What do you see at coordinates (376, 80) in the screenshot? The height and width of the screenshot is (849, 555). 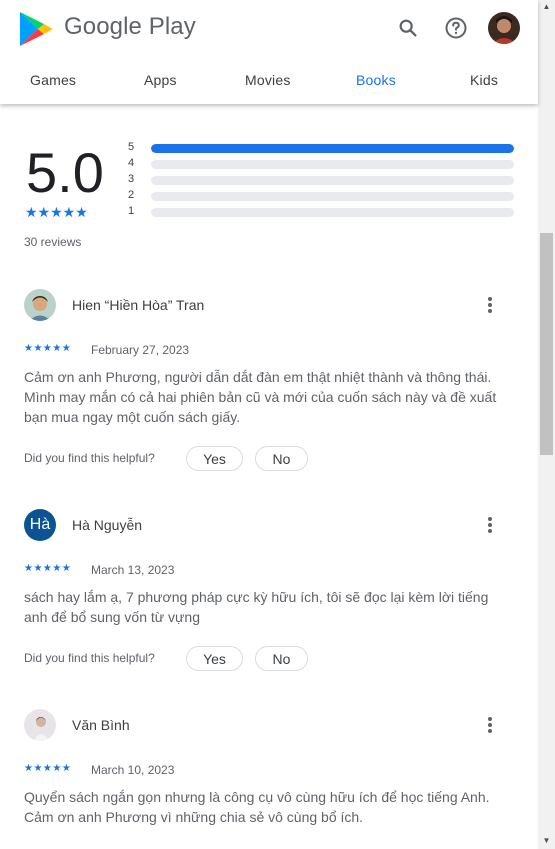 I see `tab-books: Books` at bounding box center [376, 80].